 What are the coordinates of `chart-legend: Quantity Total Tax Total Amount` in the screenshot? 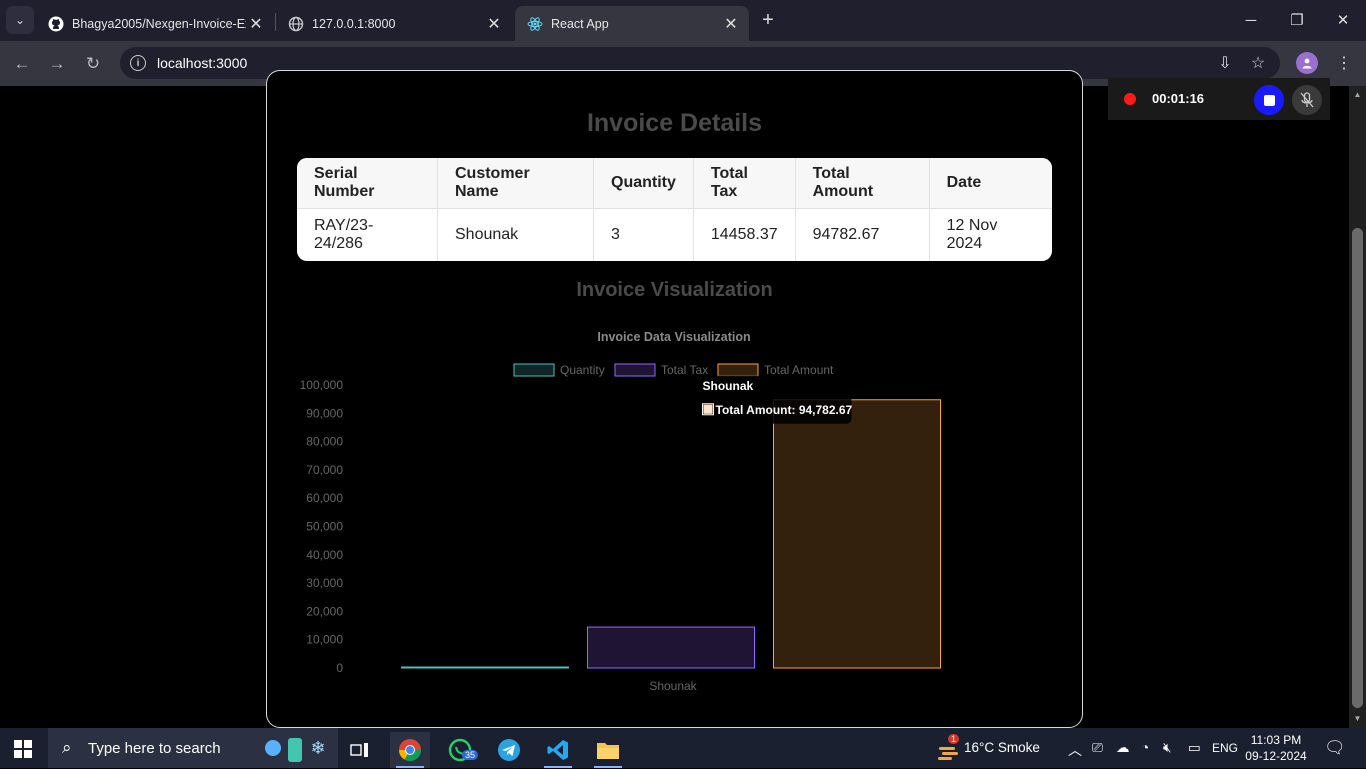 It's located at (673, 370).